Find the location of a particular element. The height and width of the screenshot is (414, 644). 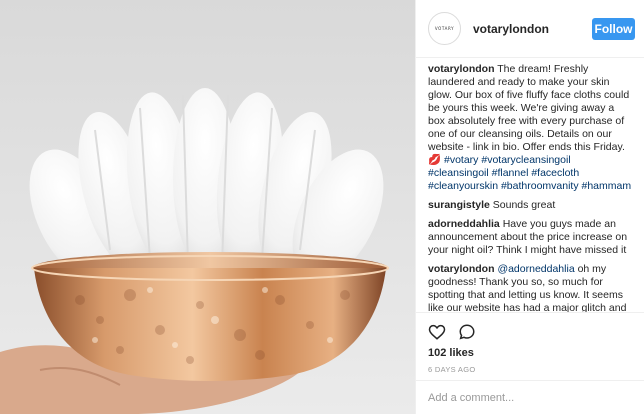

list-item: surangistyle Sounds great is located at coordinates (530, 205).